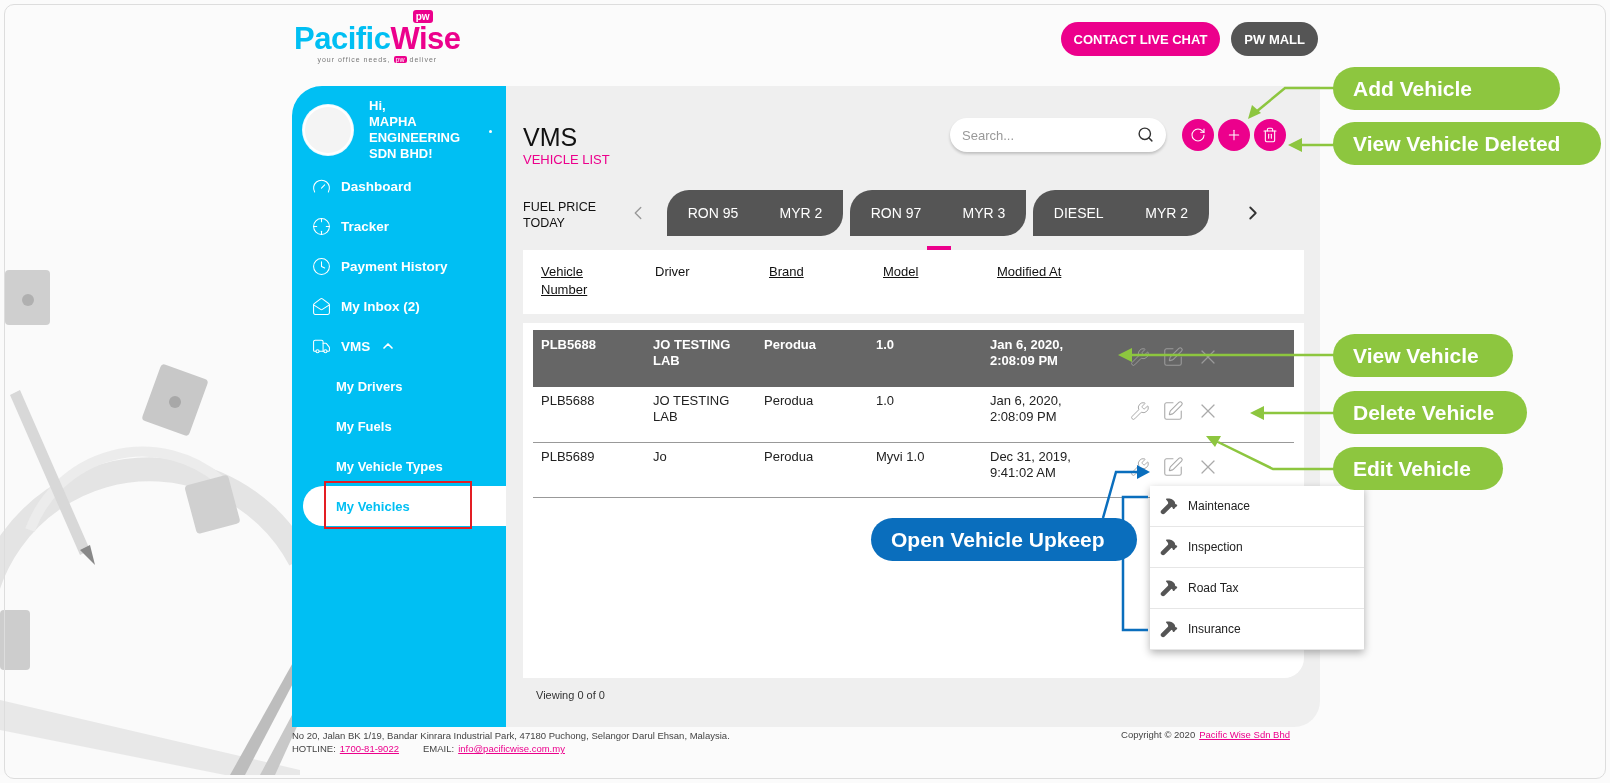  I want to click on hotline-label: HOTLINE:, so click(314, 748).